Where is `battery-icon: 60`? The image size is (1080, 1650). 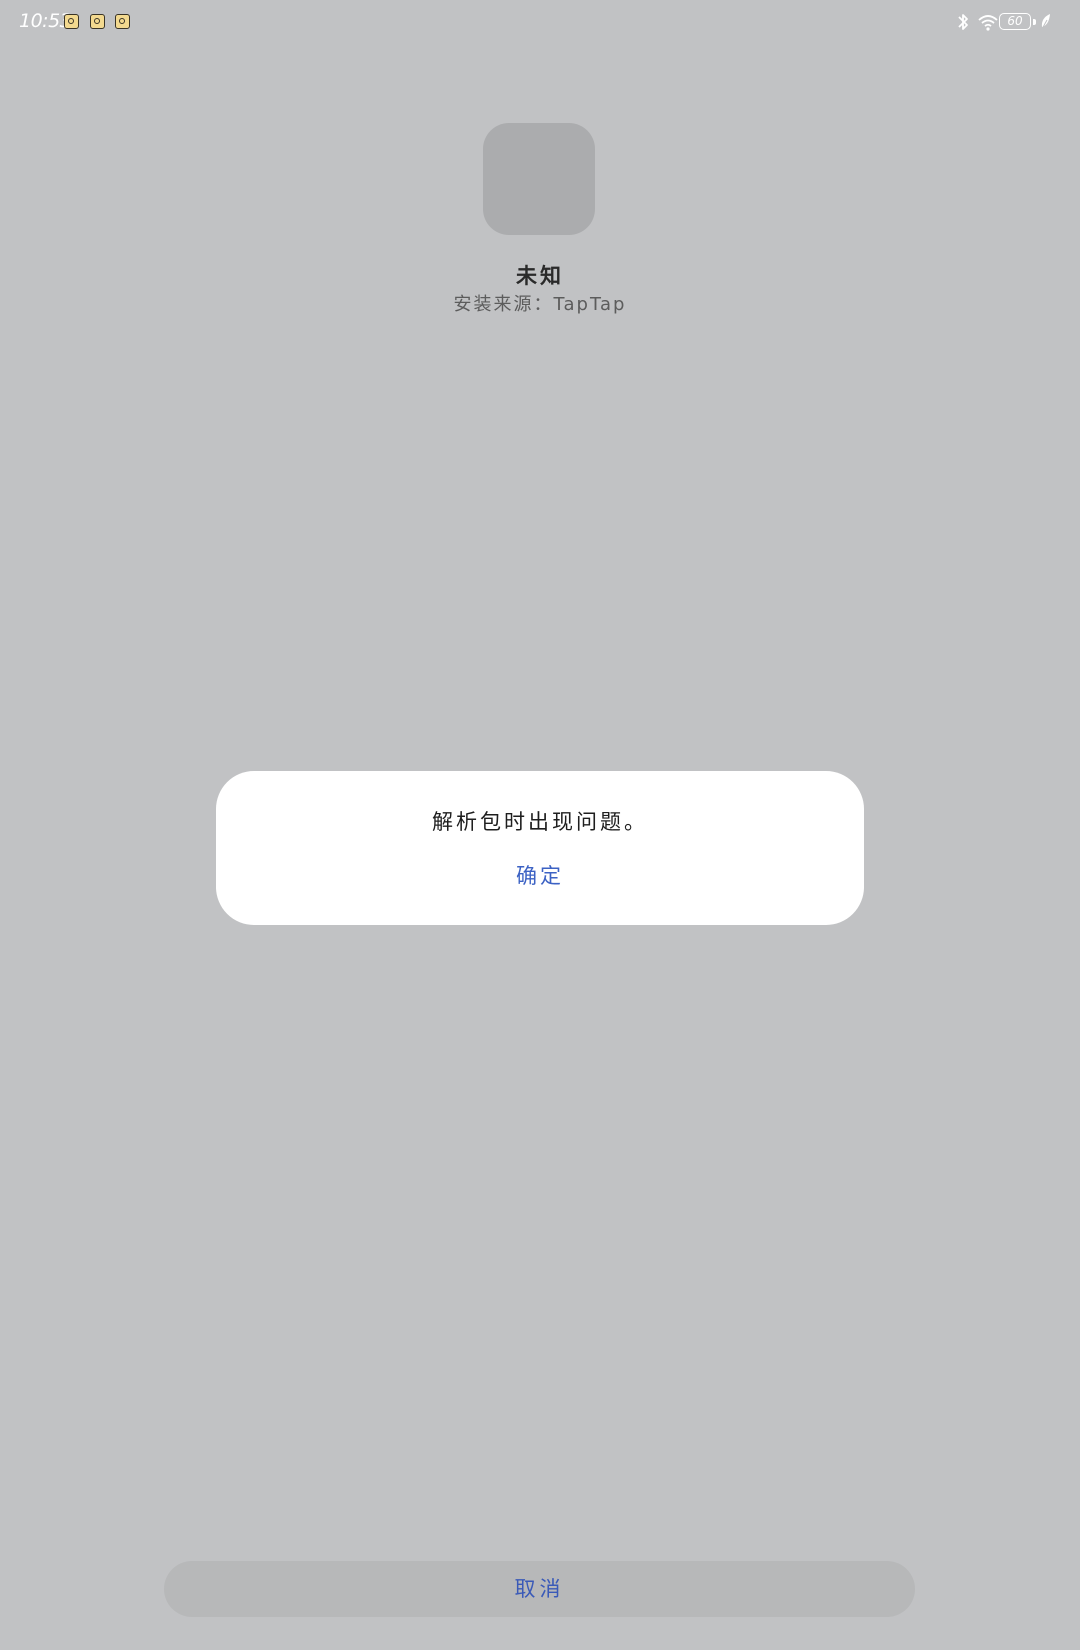
battery-icon: 60 is located at coordinates (1015, 21).